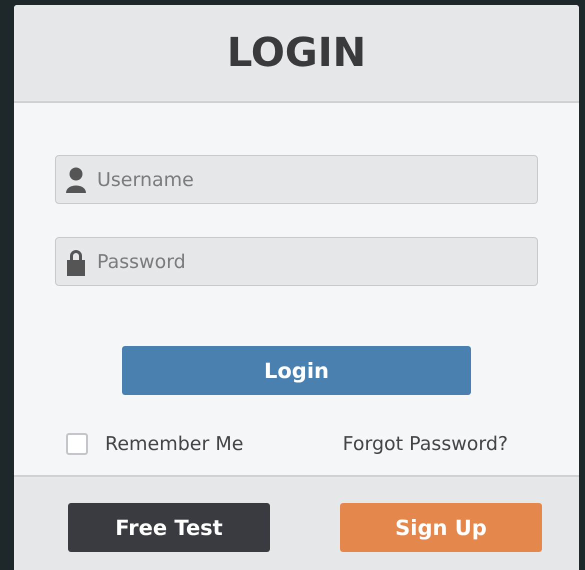 This screenshot has width=585, height=570. What do you see at coordinates (174, 444) in the screenshot?
I see `remember-label: Remember Me` at bounding box center [174, 444].